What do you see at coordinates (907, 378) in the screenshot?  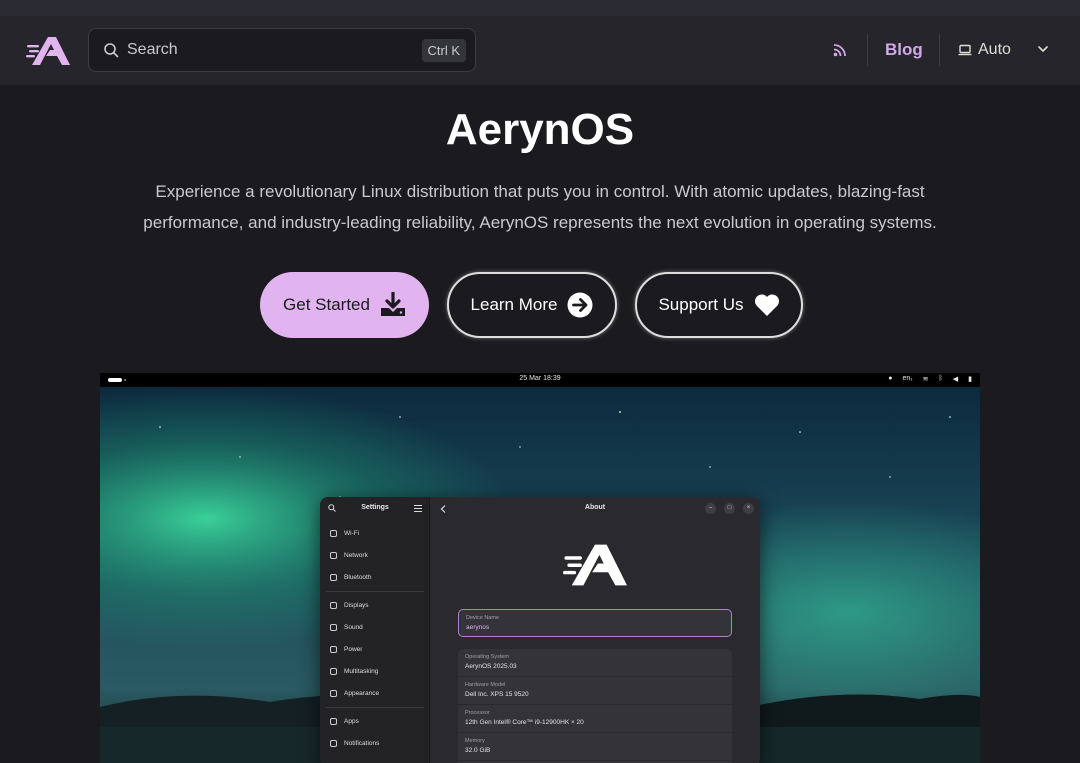 I see `keyboard-layout: en₁` at bounding box center [907, 378].